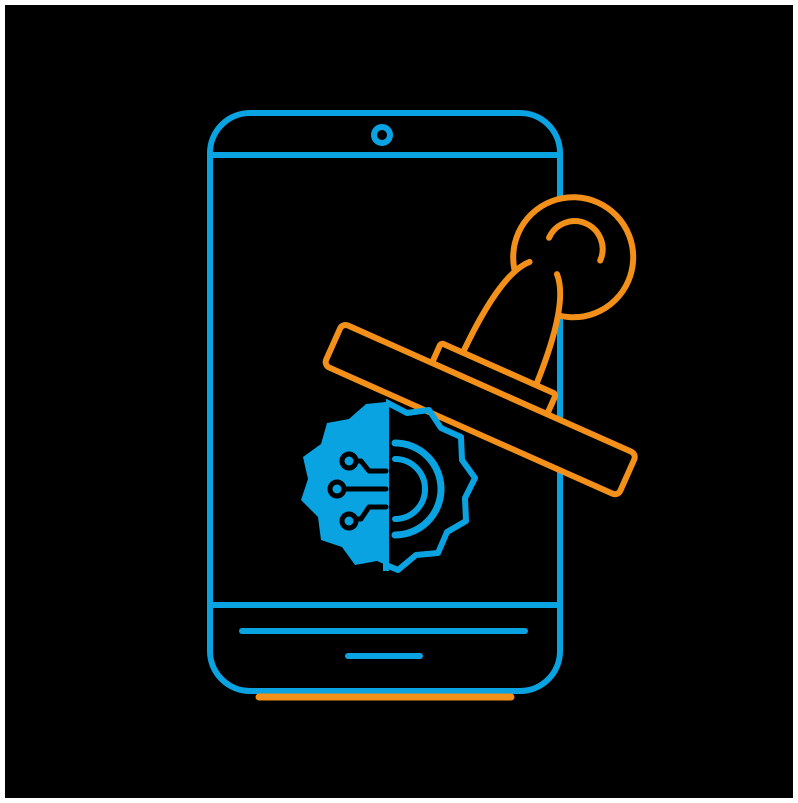  I want to click on digital-gear-icon, so click(389, 486).